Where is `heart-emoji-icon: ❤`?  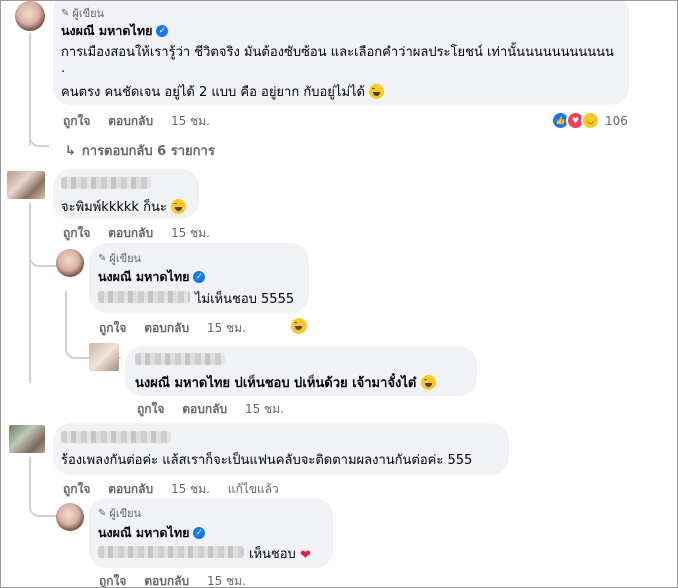 heart-emoji-icon: ❤ is located at coordinates (305, 555).